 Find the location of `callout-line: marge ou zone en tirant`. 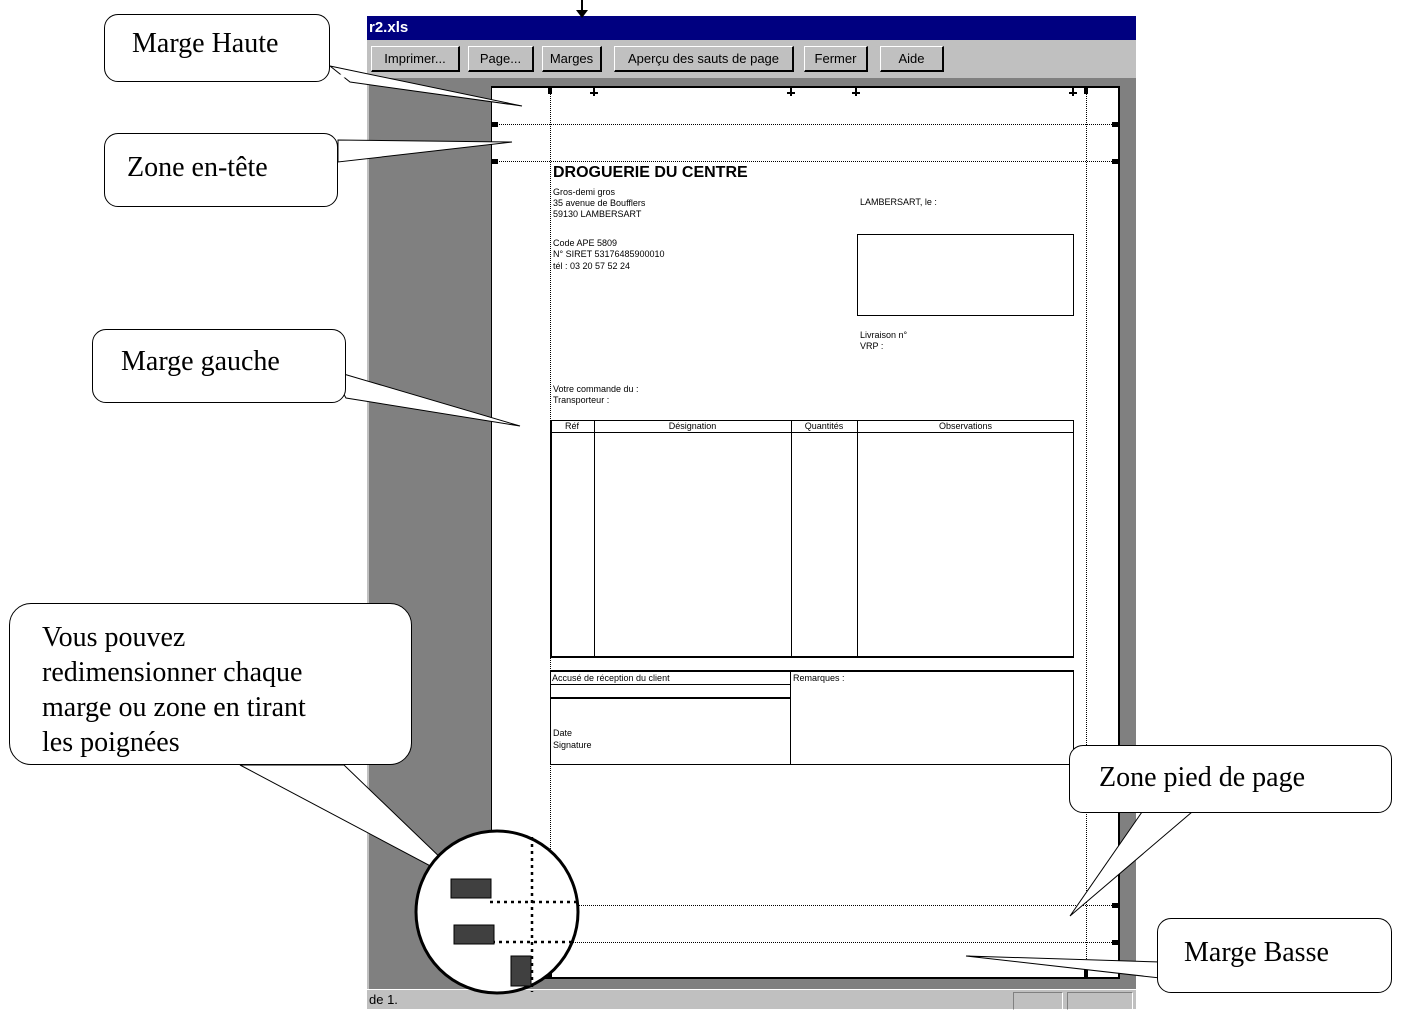

callout-line: marge ou zone en tirant is located at coordinates (174, 707).